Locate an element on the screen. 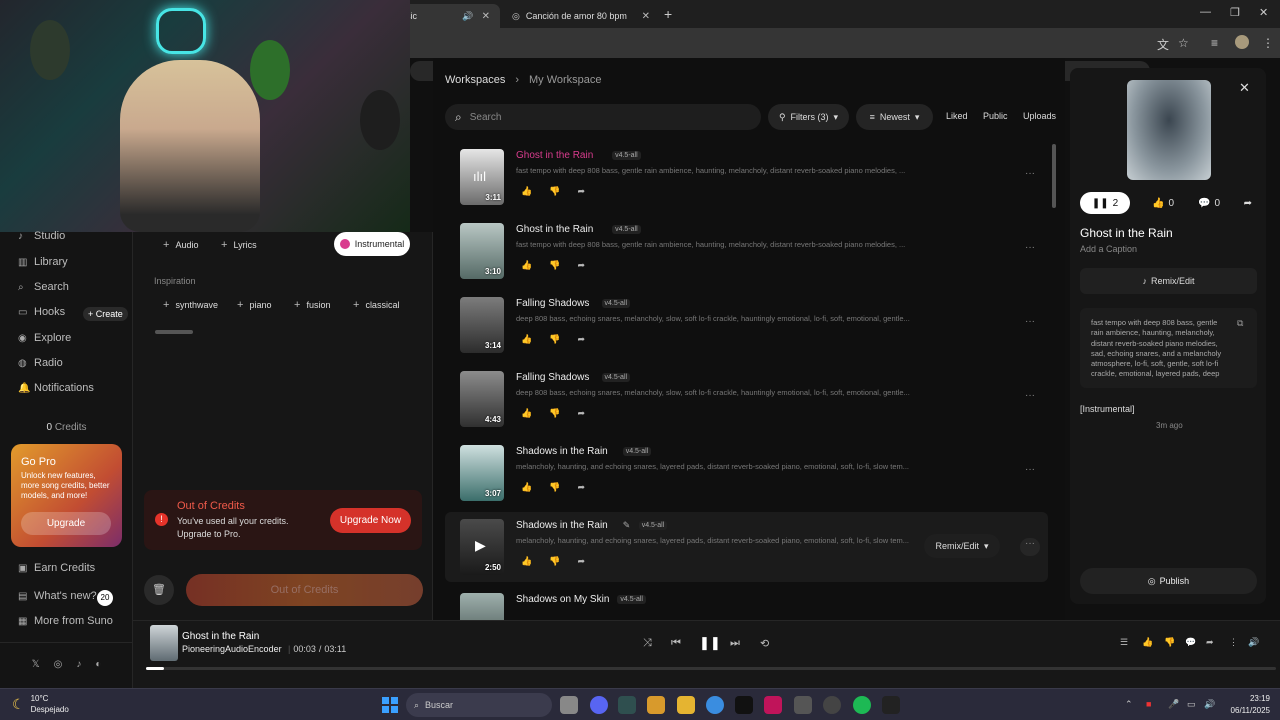 The image size is (1280, 720). xbox-icon is located at coordinates (803, 705).